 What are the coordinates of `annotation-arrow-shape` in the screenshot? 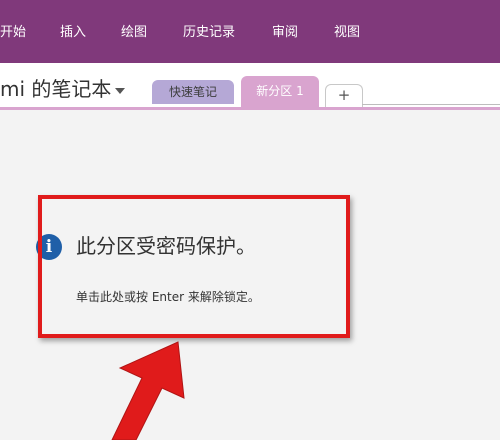 It's located at (148, 390).